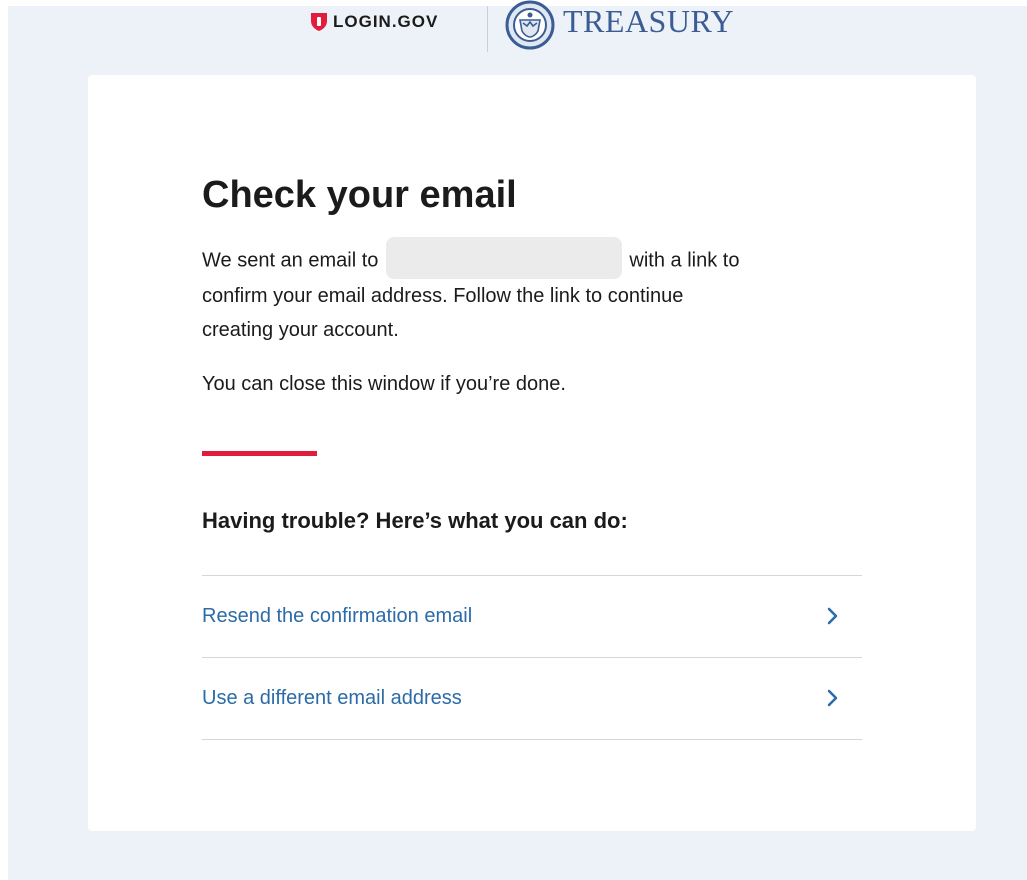 The height and width of the screenshot is (880, 1027). I want to click on resend-confirmation-link: Resend the confirmation email, so click(532, 617).